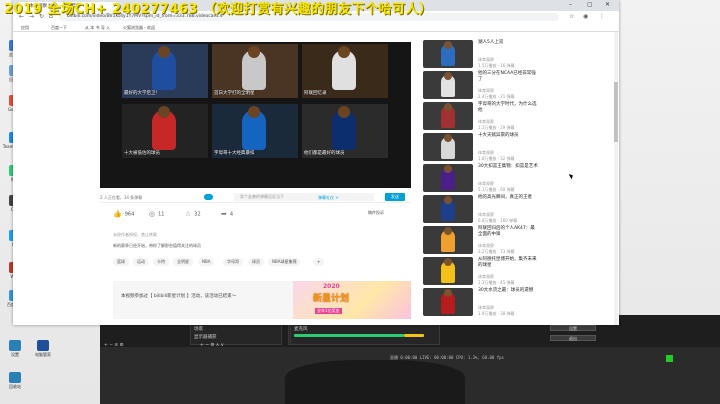  Describe the element at coordinates (375, 382) in the screenshot. I see `obs-preview-silhouette` at that location.